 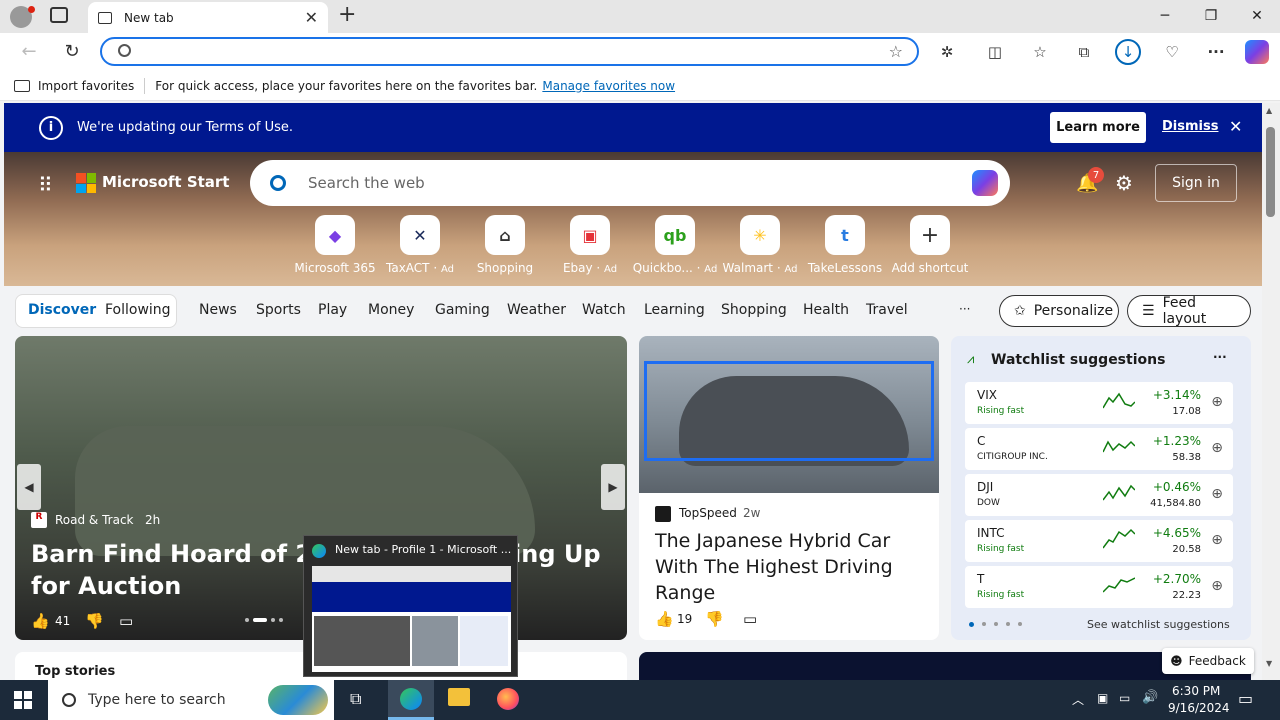 I want to click on scroll-up-icon: ▲, so click(x=1269, y=110).